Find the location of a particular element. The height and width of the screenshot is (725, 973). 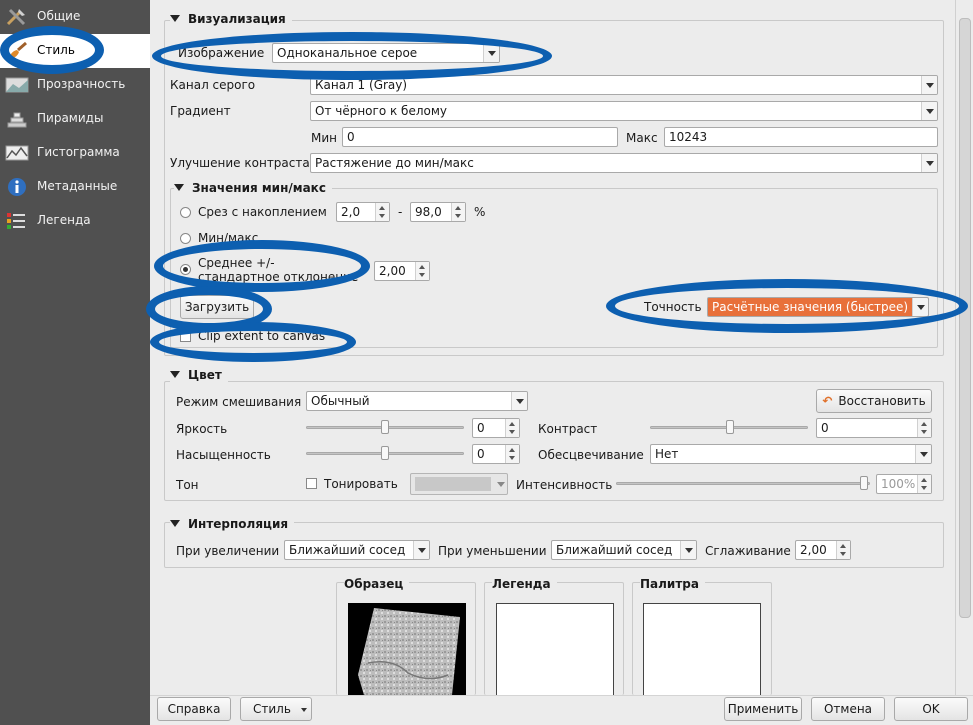

zoomout-select: Ближайший сосед is located at coordinates (624, 550).